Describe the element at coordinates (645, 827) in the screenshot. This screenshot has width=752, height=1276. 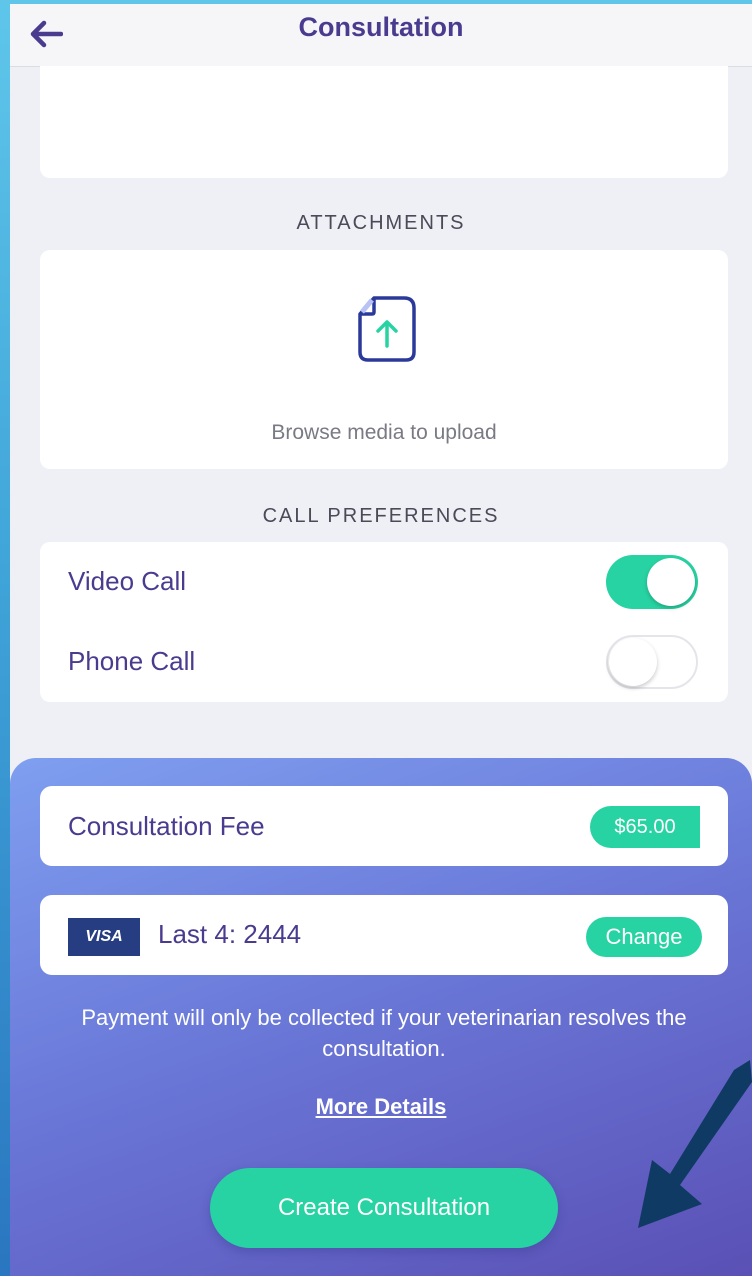
I see `fee-amount-badge: $65.00` at that location.